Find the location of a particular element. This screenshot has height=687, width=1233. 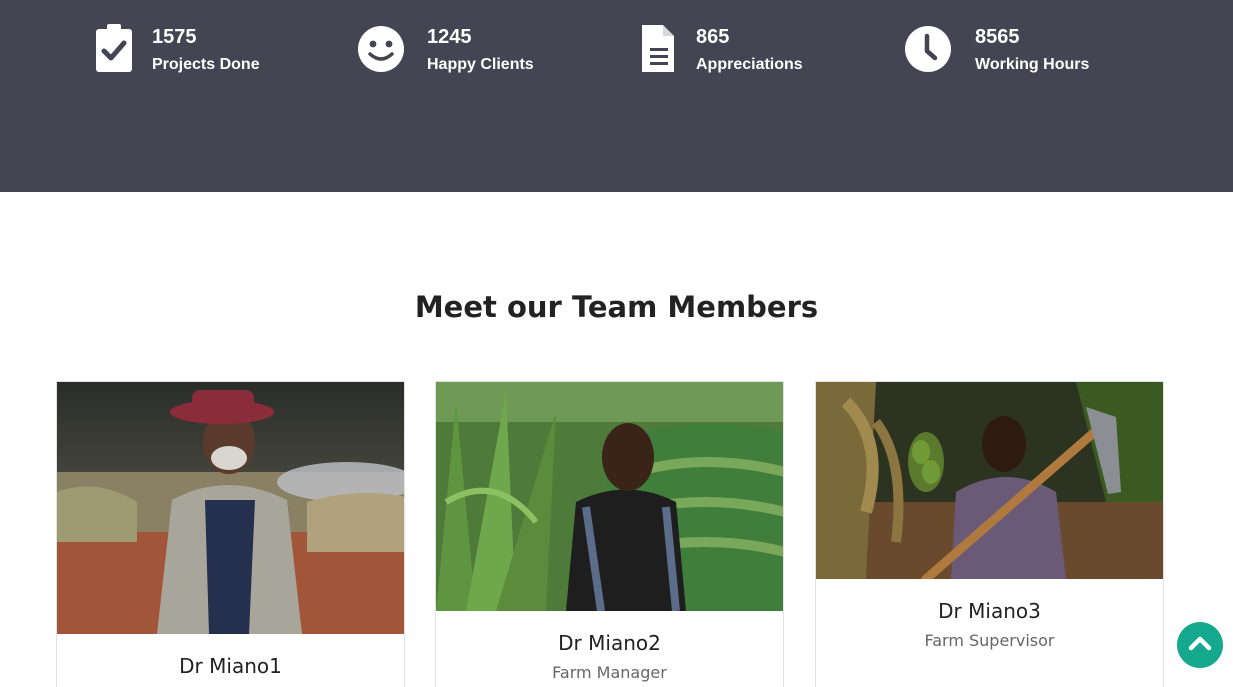

stat-number: 1245 is located at coordinates (449, 37).